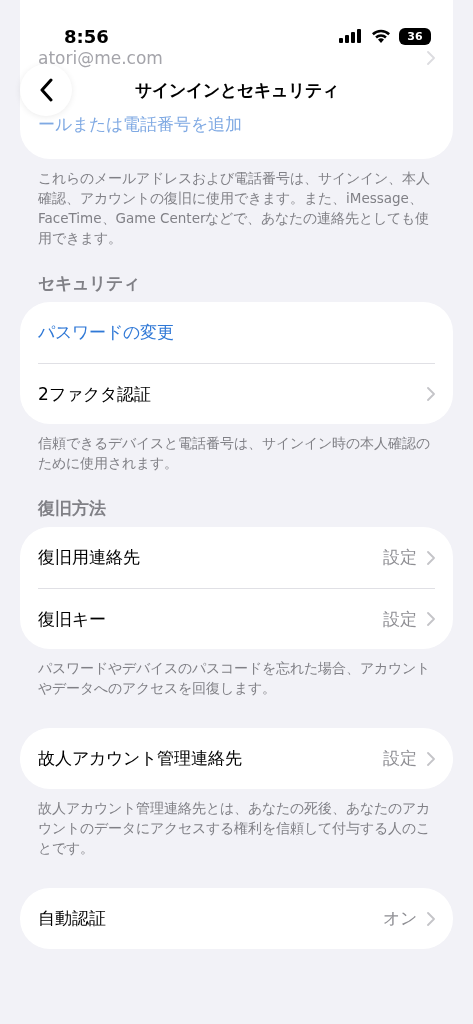 This screenshot has width=473, height=1024. I want to click on section-header: セキュリティ, so click(89, 283).